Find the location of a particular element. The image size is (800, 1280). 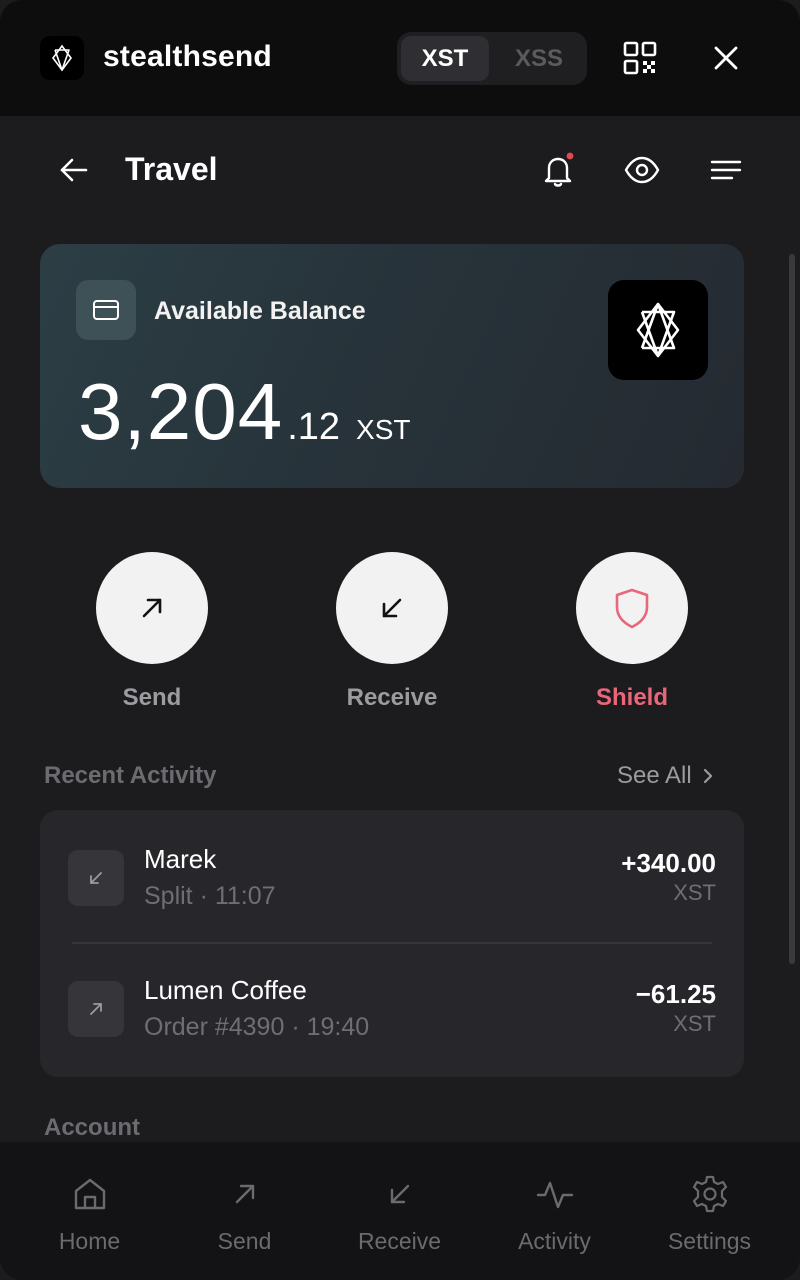

transaction-detail: Order #4390 · 19:40 is located at coordinates (257, 1027).